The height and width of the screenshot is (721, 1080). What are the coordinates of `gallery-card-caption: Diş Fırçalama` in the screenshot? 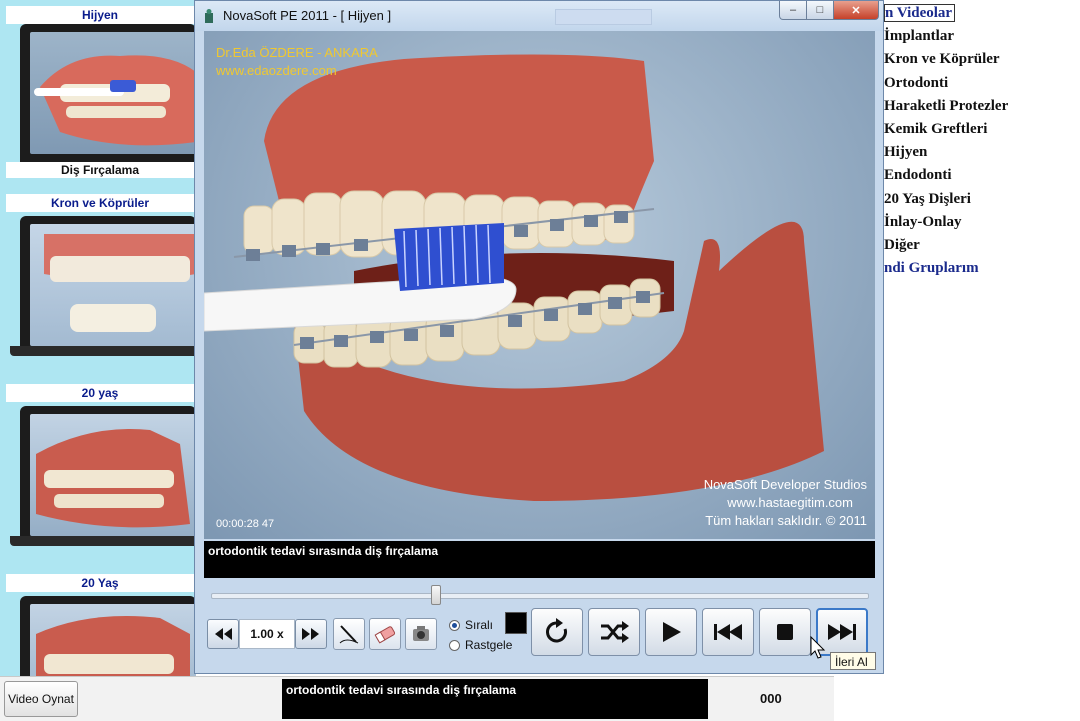 It's located at (100, 170).